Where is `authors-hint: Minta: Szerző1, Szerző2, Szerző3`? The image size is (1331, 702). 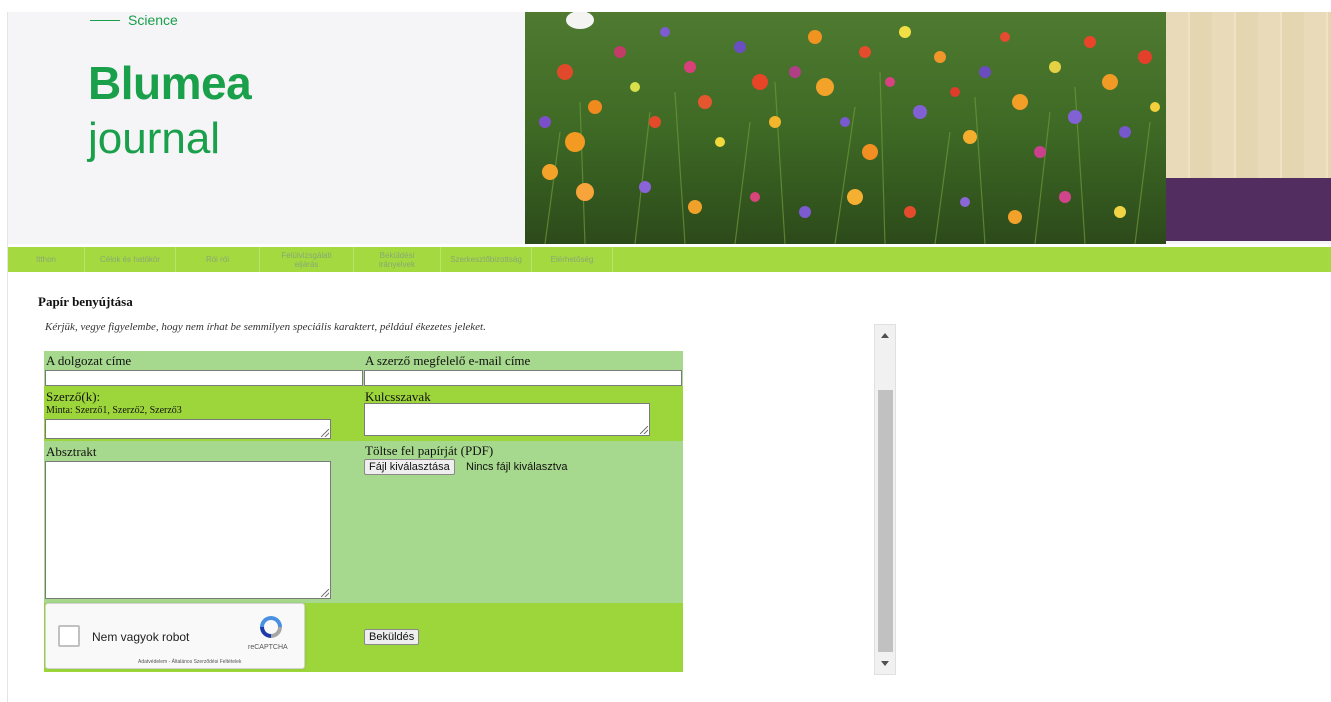 authors-hint: Minta: Szerző1, Szerző2, Szerző3 is located at coordinates (114, 410).